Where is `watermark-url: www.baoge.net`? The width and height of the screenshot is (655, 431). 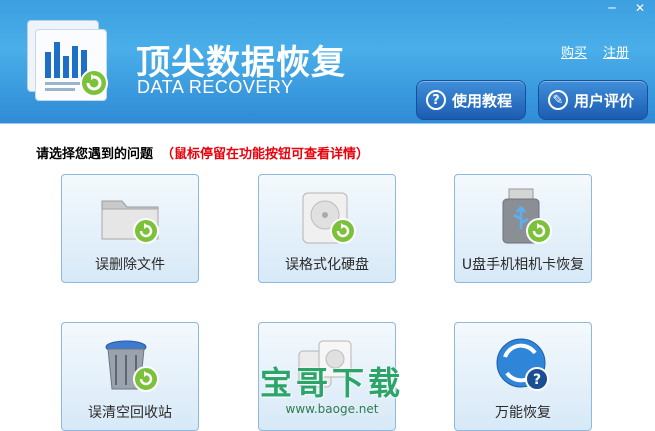
watermark-url: www.baoge.net is located at coordinates (332, 409).